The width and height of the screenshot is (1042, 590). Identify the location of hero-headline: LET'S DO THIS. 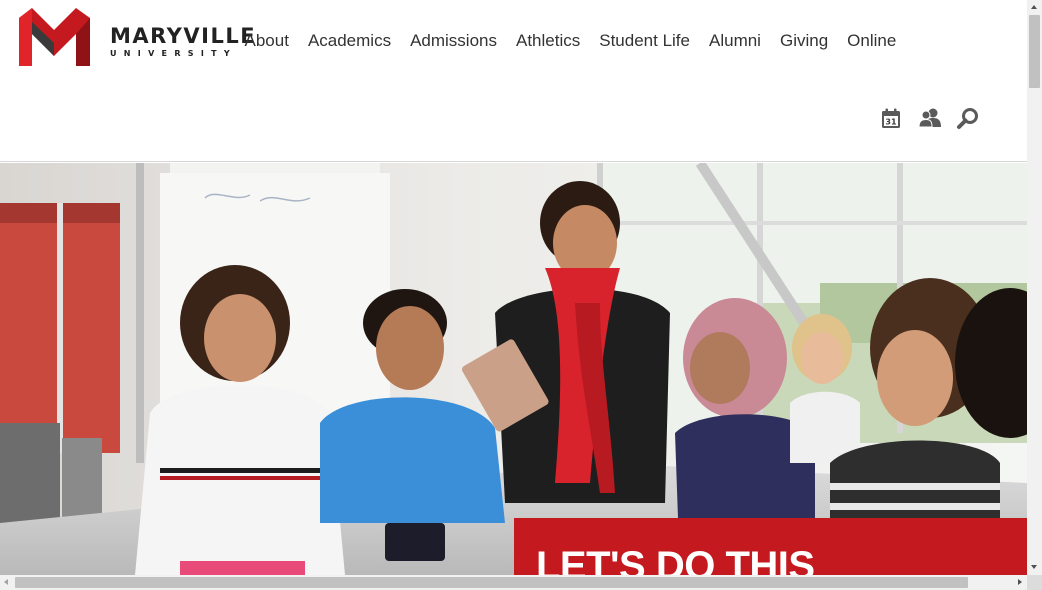
(675, 559).